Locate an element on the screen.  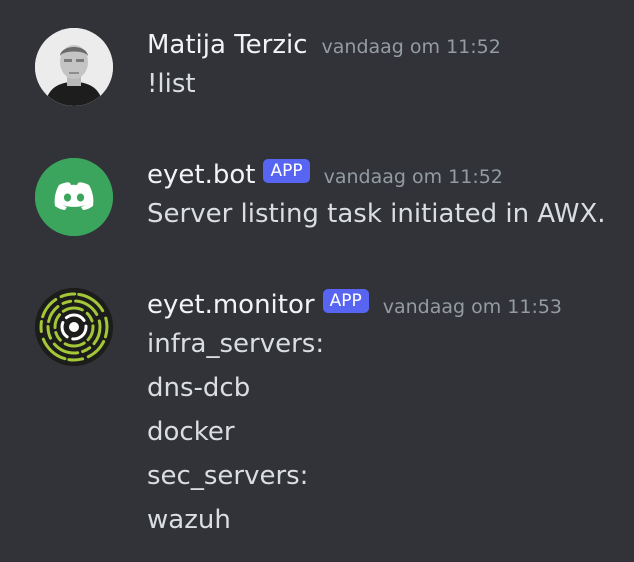
message-line: dns-dcb is located at coordinates (199, 388).